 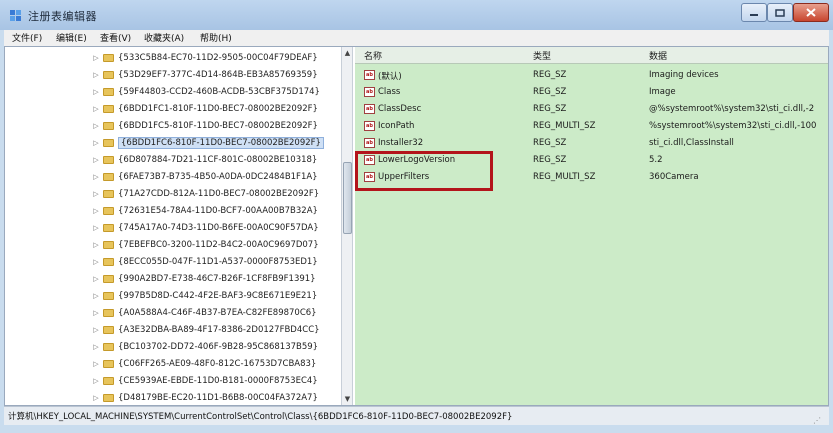 I want to click on tree-item: ▷ {BC103702-DD72-406F-9B28-95C868137B59}, so click(x=204, y=346).